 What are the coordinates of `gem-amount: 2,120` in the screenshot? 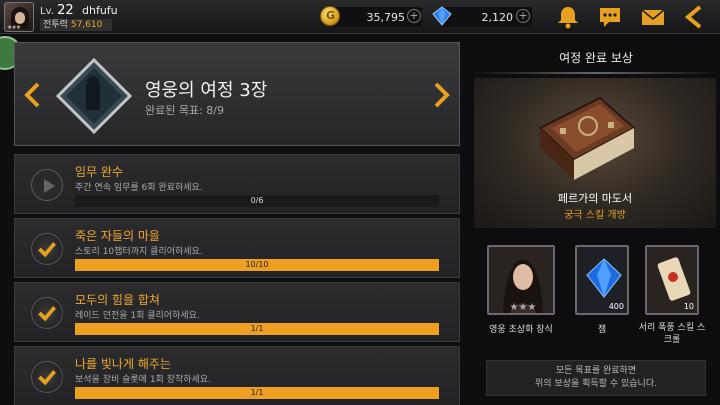 It's located at (497, 17).